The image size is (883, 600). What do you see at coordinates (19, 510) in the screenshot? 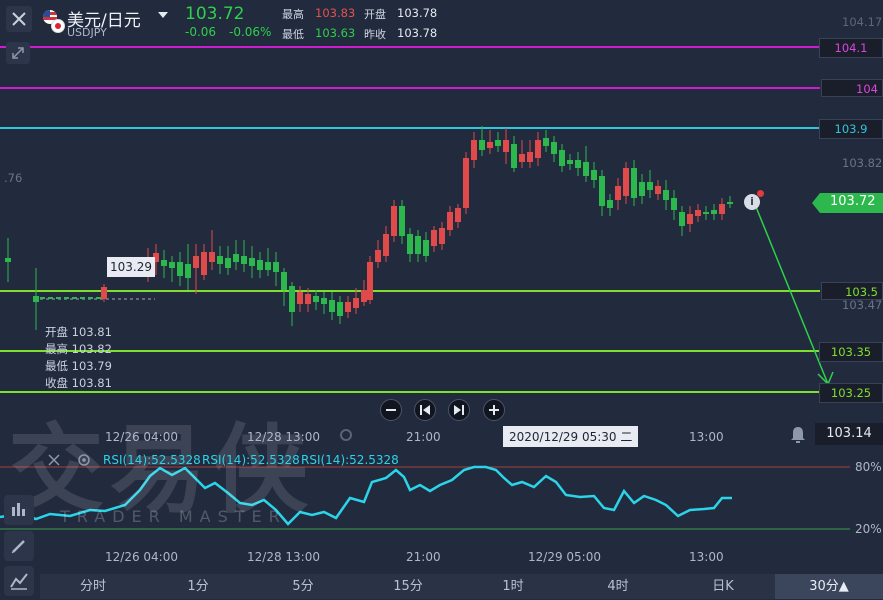
I see `indicator-button` at bounding box center [19, 510].